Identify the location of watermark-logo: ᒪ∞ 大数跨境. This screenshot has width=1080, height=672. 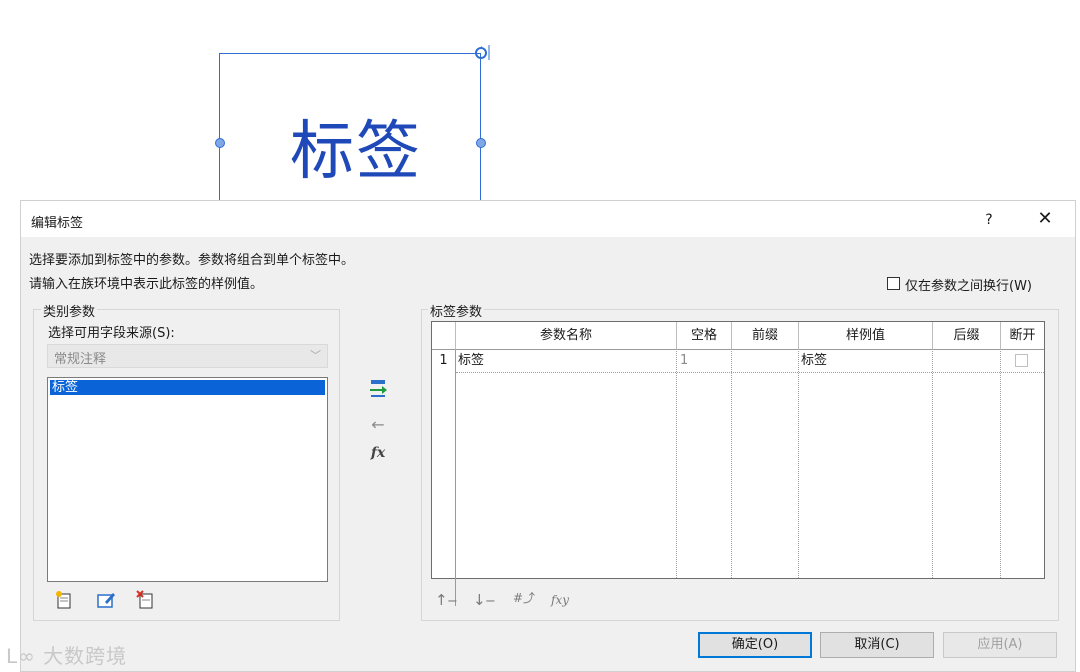
(66, 654).